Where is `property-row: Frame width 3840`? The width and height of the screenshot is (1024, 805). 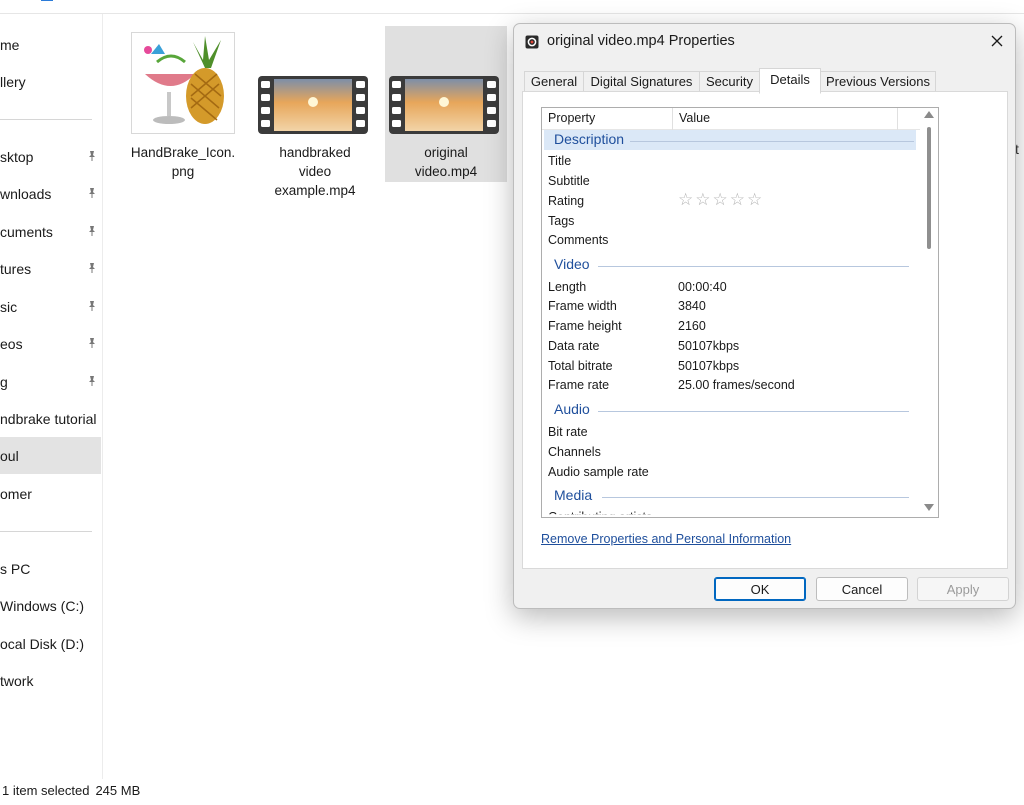
property-row: Frame width 3840 is located at coordinates (627, 306).